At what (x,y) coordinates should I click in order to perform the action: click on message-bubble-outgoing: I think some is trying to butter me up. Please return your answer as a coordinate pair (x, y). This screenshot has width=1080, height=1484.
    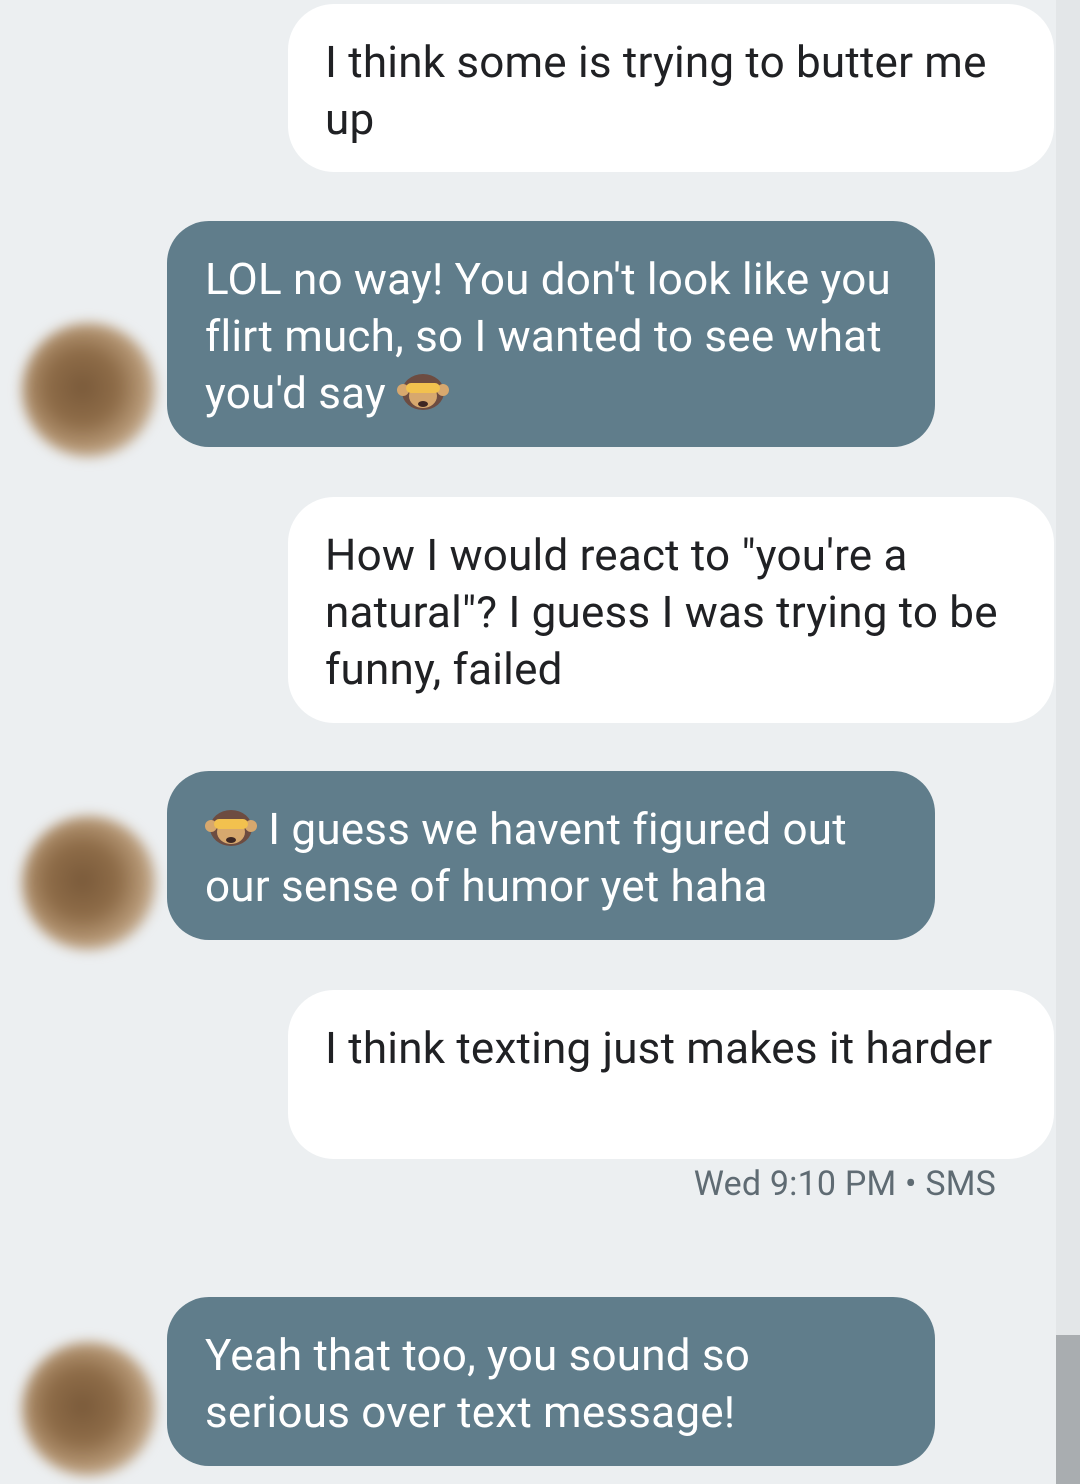
    Looking at the image, I should click on (671, 88).